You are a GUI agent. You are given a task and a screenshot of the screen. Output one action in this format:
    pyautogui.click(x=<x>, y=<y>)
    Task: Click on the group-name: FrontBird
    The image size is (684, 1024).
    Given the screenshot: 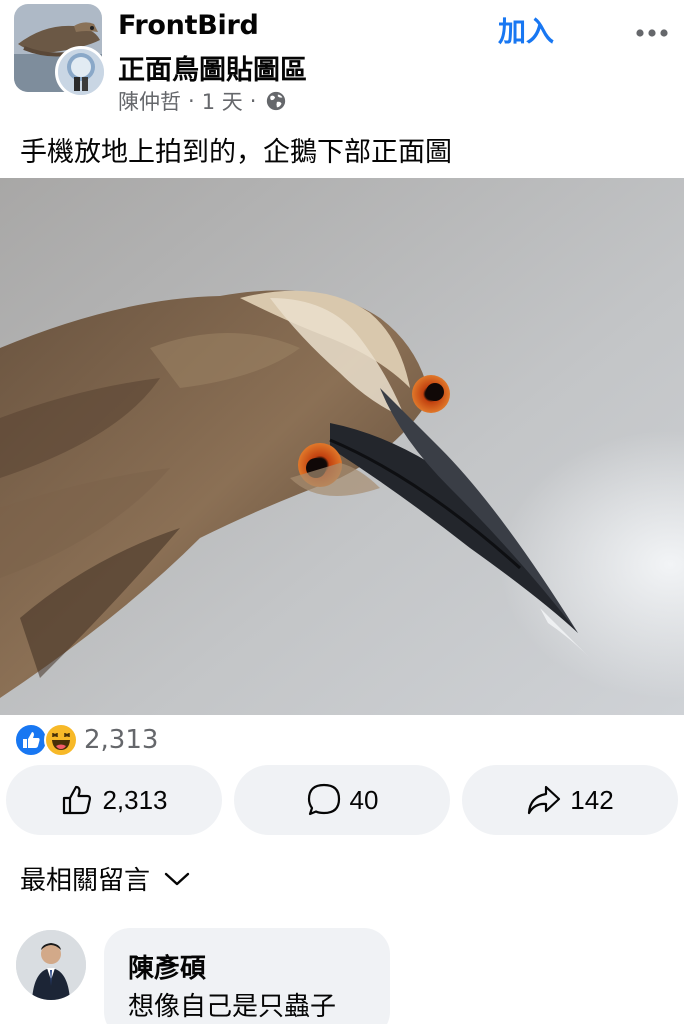 What is the action you would take?
    pyautogui.click(x=188, y=25)
    